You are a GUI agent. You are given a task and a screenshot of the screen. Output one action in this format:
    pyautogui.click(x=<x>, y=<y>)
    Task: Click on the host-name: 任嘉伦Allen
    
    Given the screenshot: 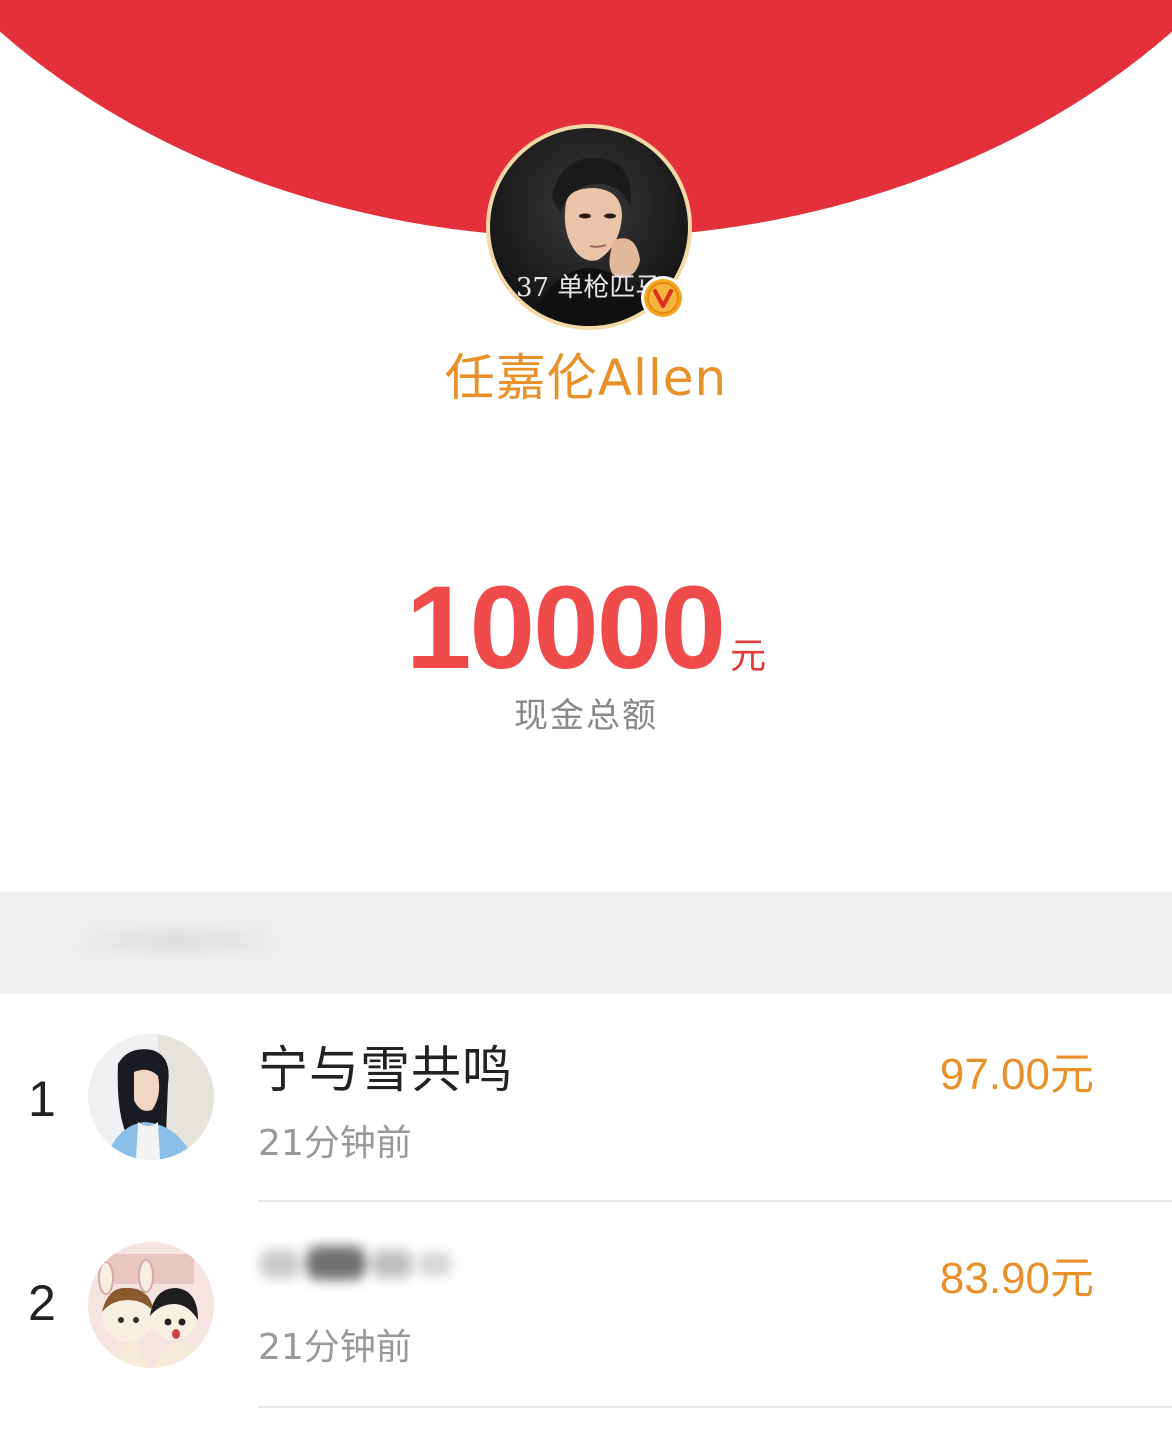 What is the action you would take?
    pyautogui.click(x=586, y=374)
    